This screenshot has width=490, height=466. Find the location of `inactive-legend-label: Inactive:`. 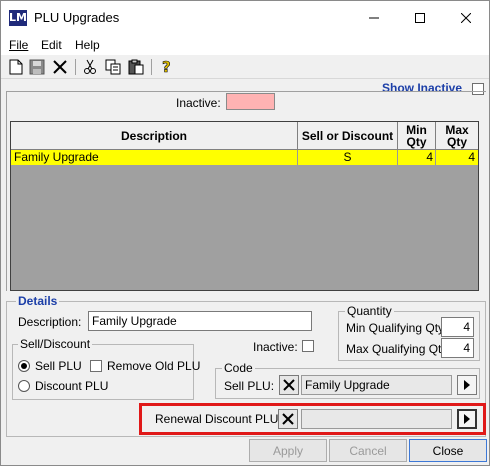

inactive-legend-label: Inactive: is located at coordinates (198, 103).